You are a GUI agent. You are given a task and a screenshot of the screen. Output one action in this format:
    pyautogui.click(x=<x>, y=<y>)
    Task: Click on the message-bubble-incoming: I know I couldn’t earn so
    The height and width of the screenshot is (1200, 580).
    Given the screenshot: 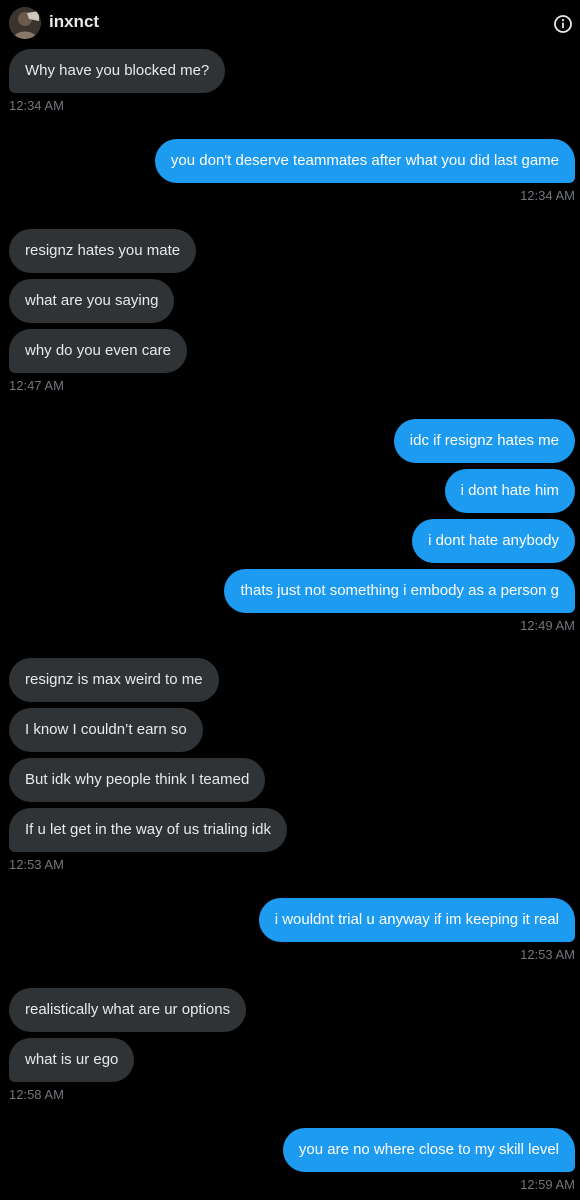 What is the action you would take?
    pyautogui.click(x=106, y=730)
    